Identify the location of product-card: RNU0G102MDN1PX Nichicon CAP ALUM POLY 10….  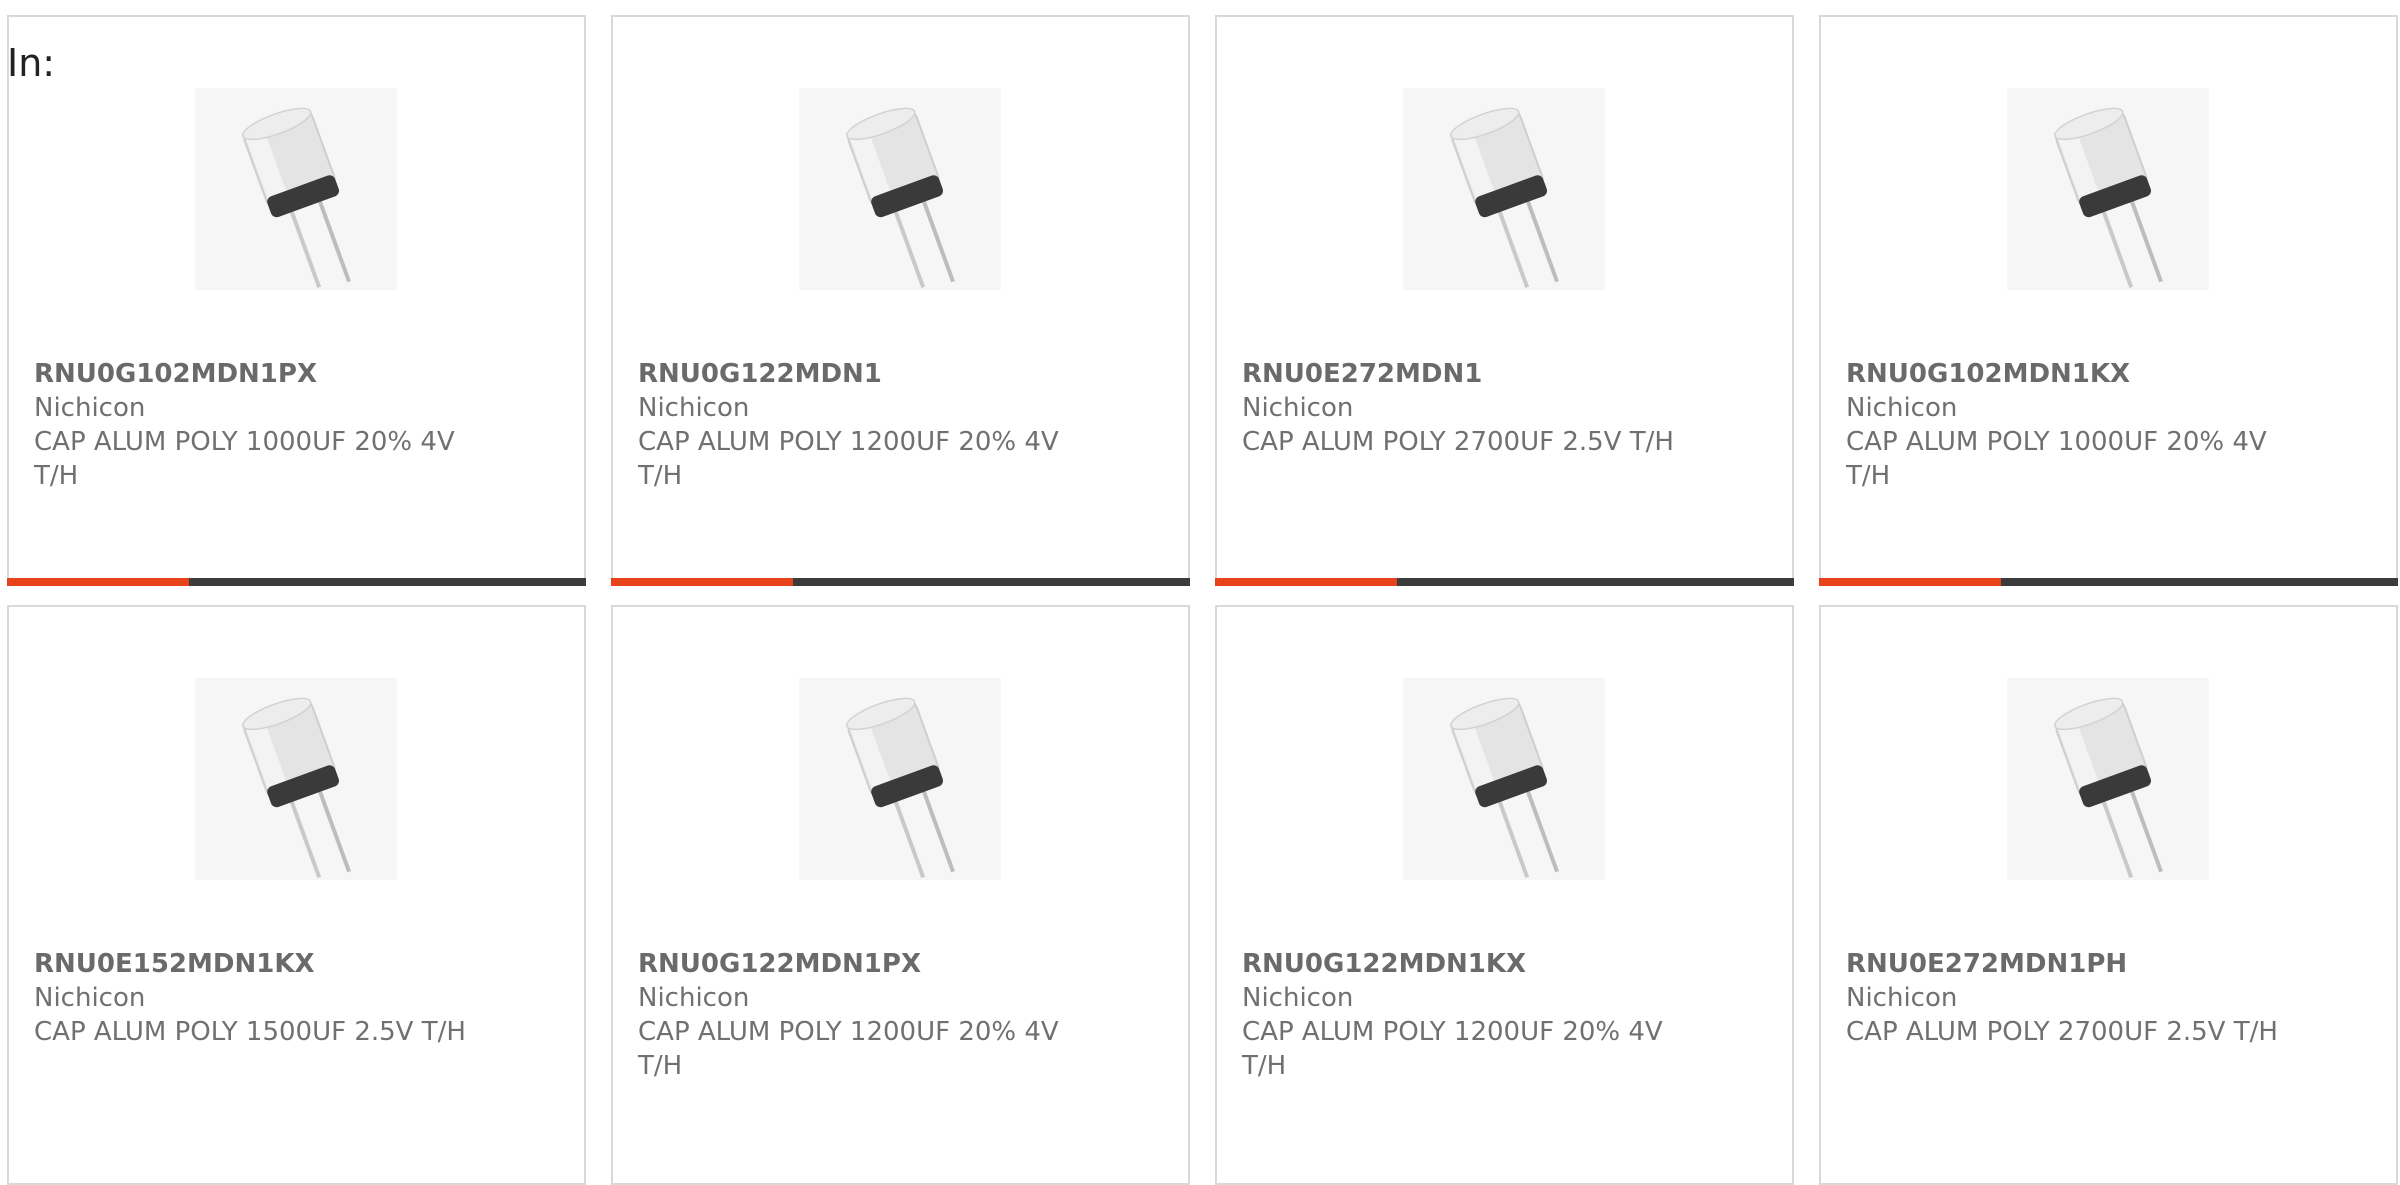
(296, 300).